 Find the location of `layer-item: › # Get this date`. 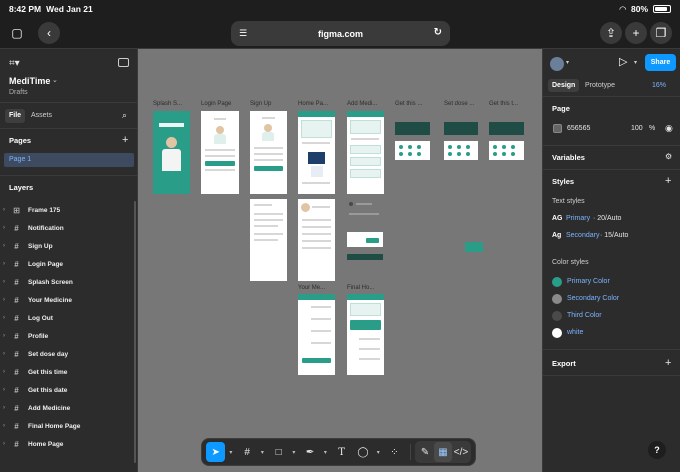

layer-item: › # Get this date is located at coordinates (66, 390).